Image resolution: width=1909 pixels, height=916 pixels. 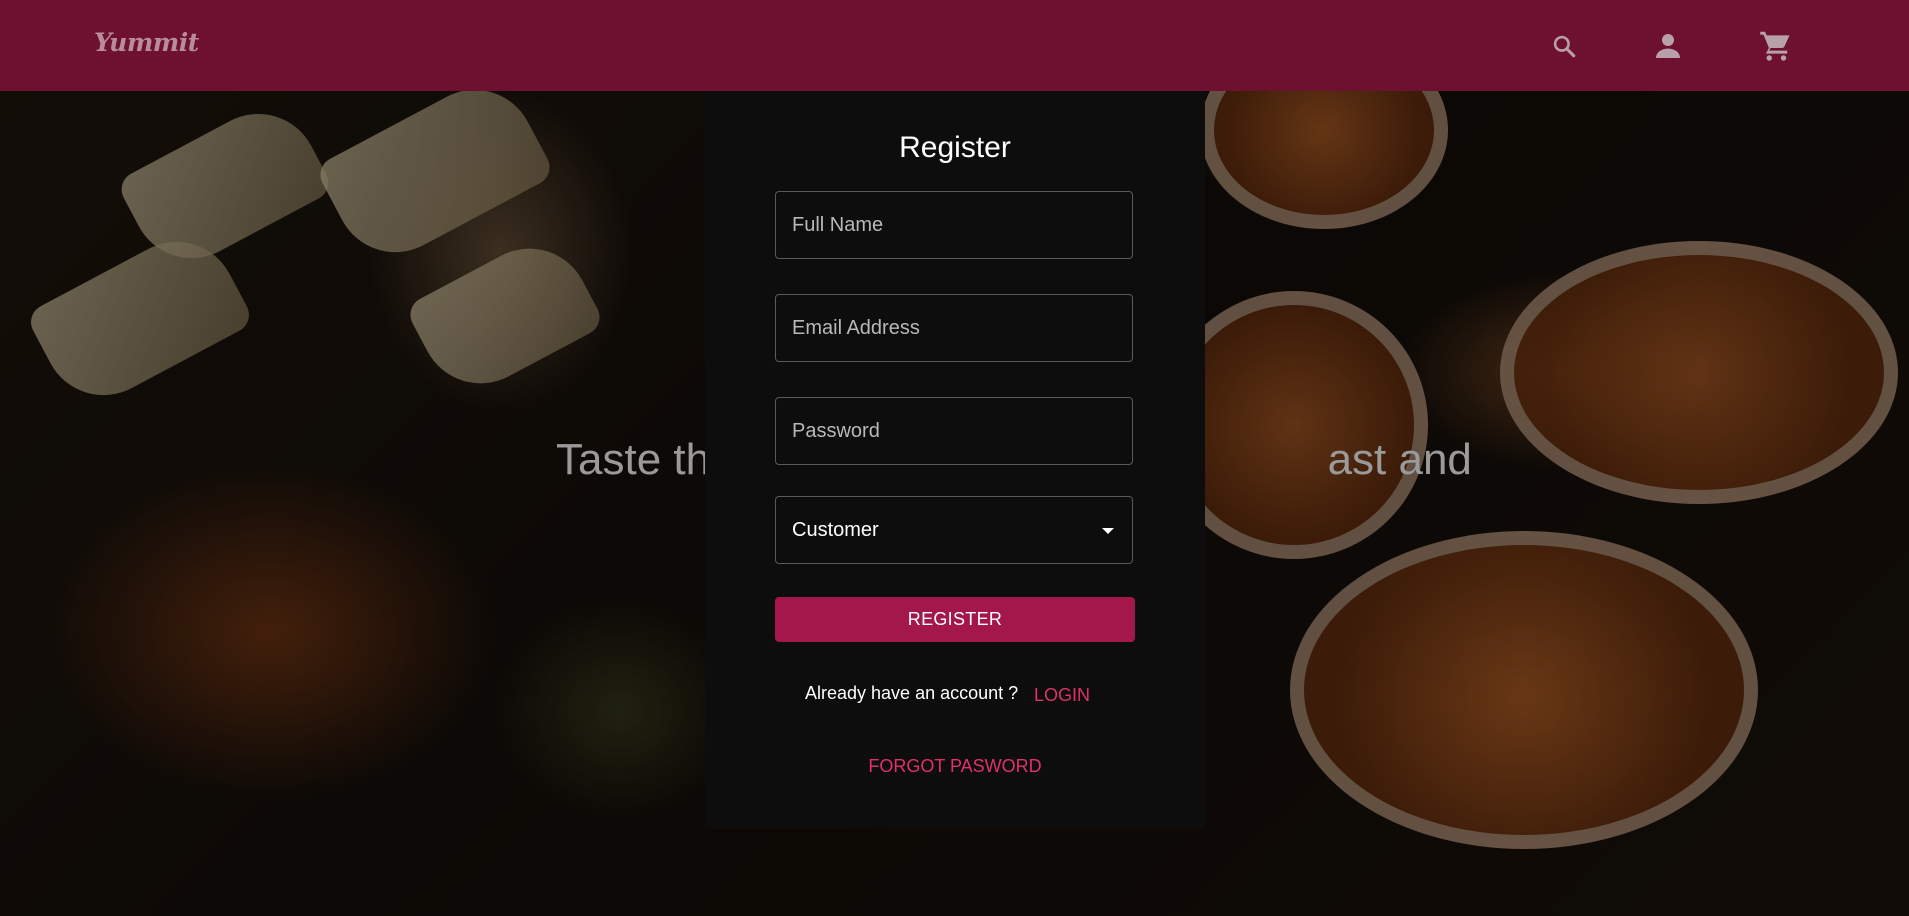 What do you see at coordinates (1062, 695) in the screenshot?
I see `login-link: LOGIN` at bounding box center [1062, 695].